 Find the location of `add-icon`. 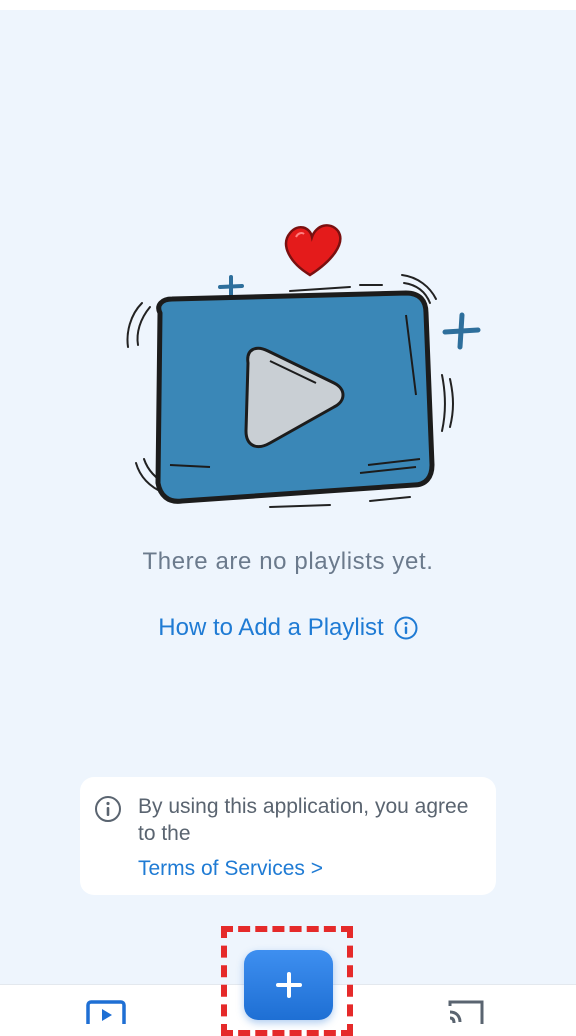

add-icon is located at coordinates (288, 985).